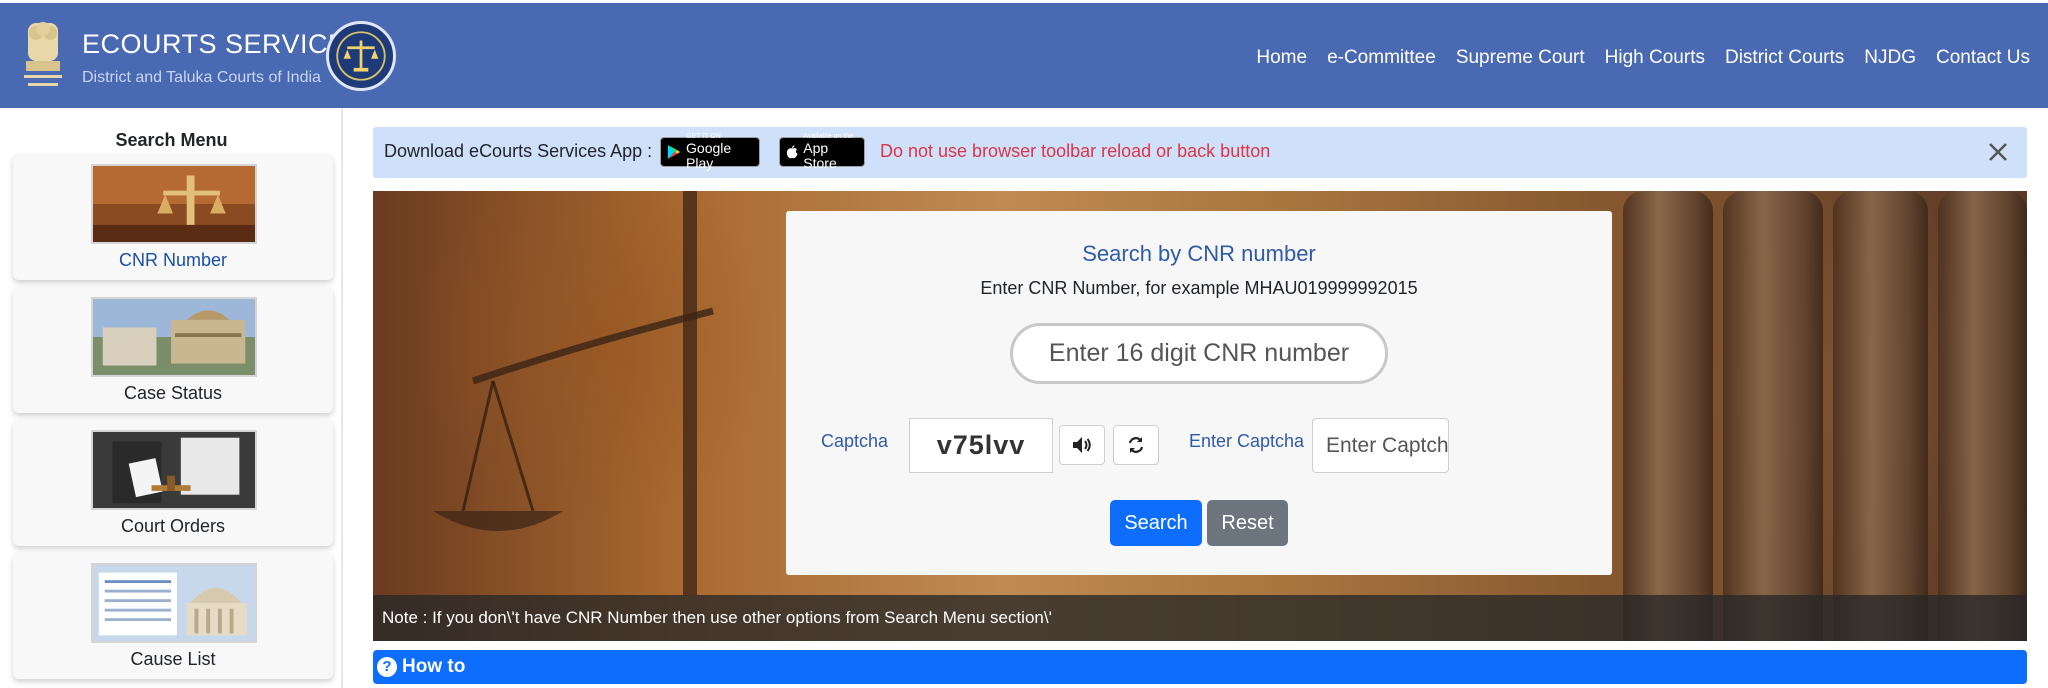 This screenshot has width=2048, height=688. Describe the element at coordinates (1247, 441) in the screenshot. I see `enter-captcha-label: Enter Captcha` at that location.